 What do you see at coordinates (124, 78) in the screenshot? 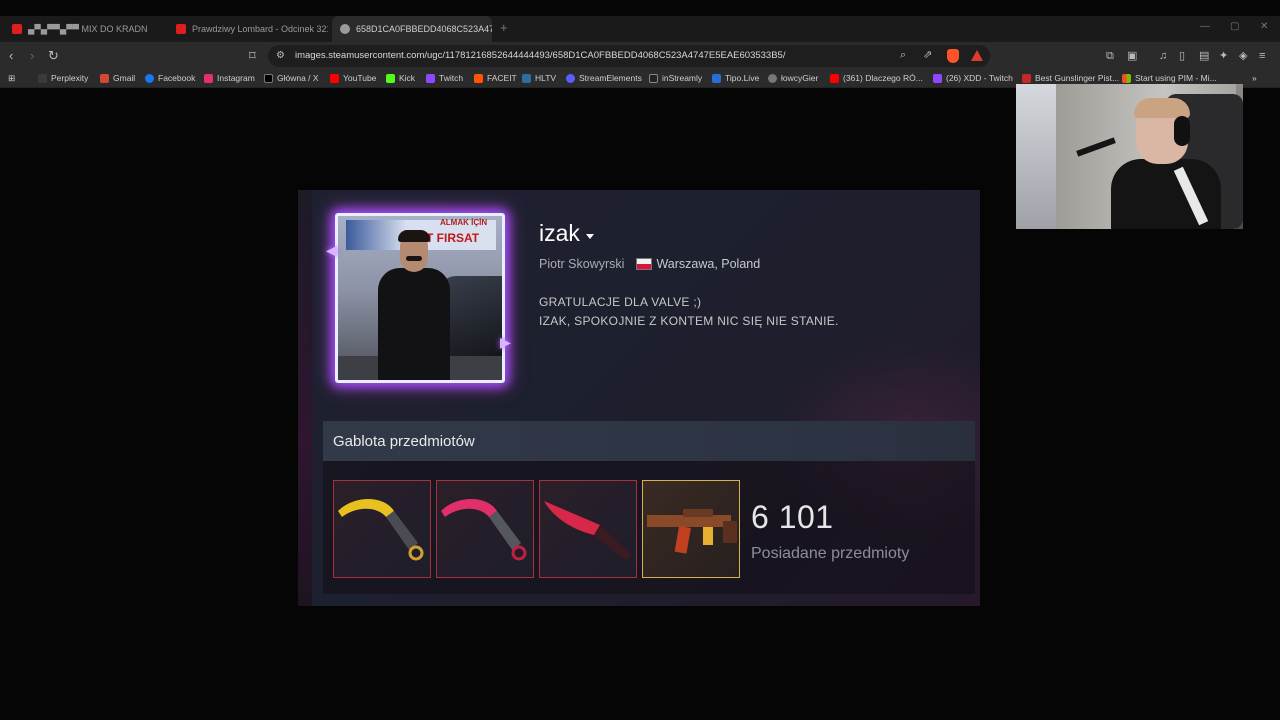
I see `bookmark-label: Gmail` at bounding box center [124, 78].